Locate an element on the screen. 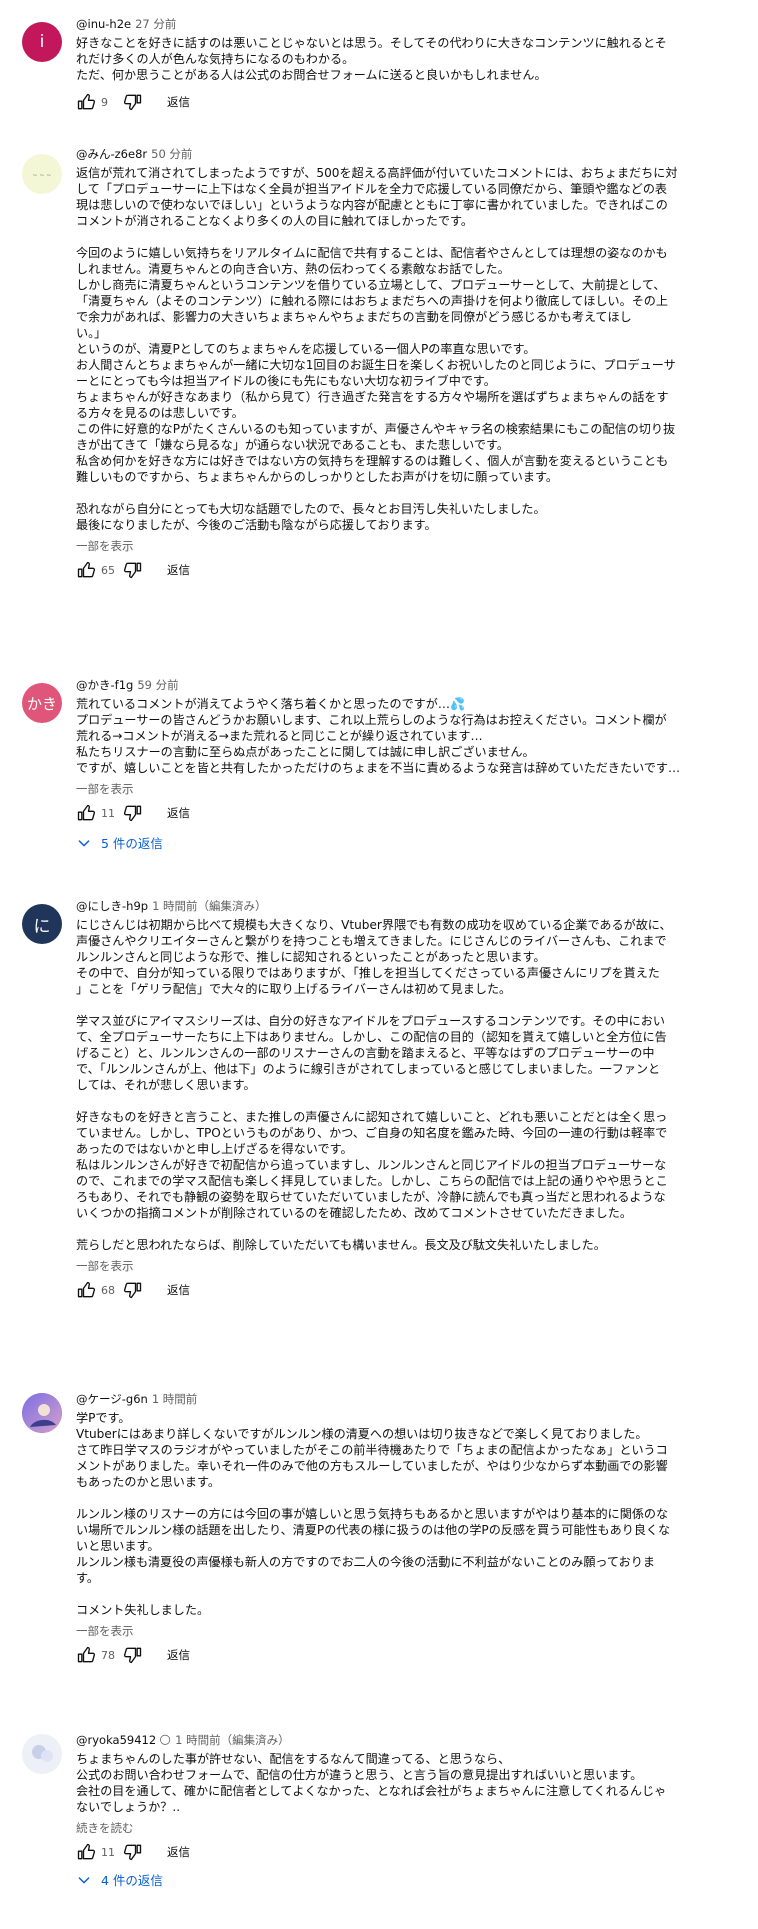 Image resolution: width=758 pixels, height=1929 pixels. comment-author: @ケージ-g6n is located at coordinates (112, 1399).